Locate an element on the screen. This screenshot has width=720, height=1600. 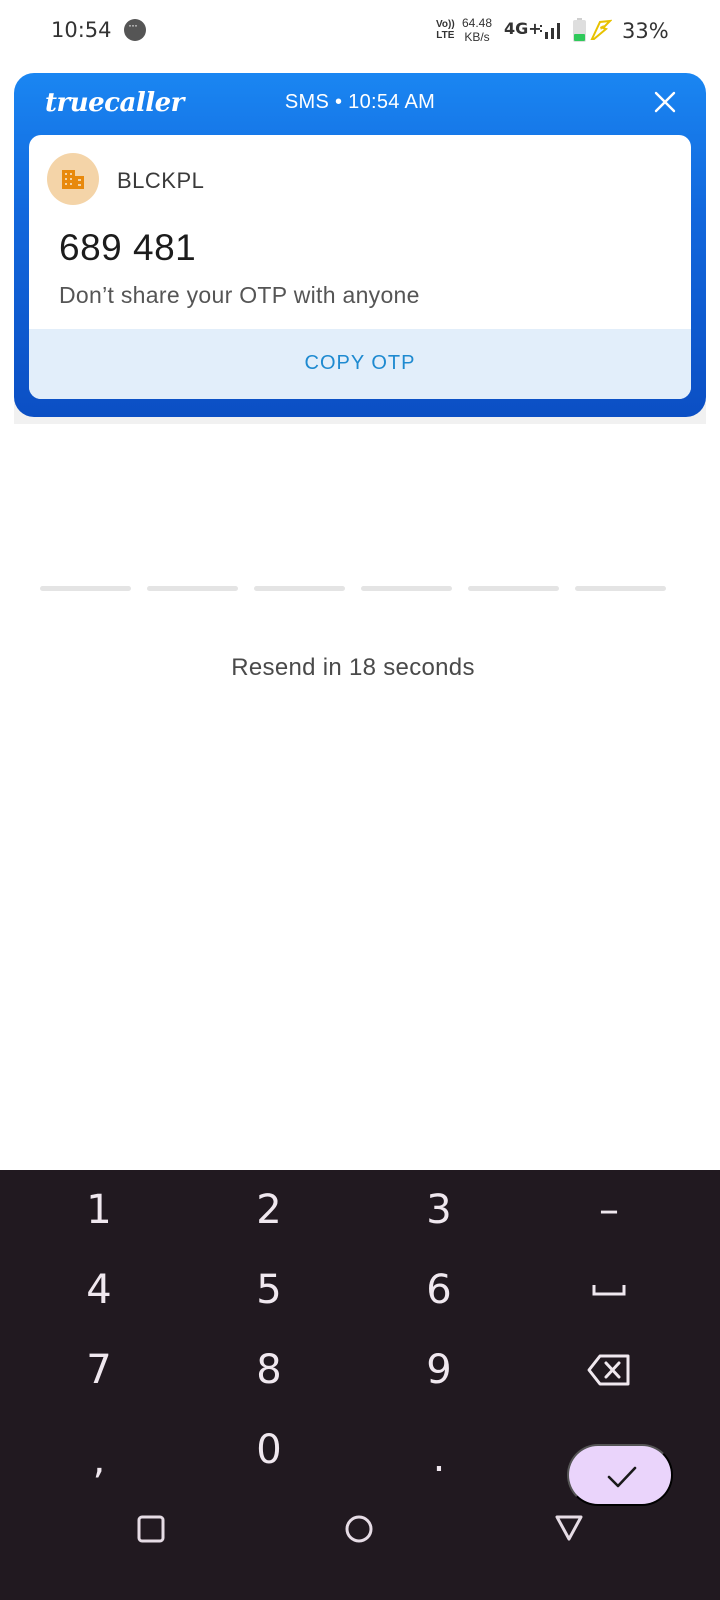
sender-avatar is located at coordinates (73, 179).